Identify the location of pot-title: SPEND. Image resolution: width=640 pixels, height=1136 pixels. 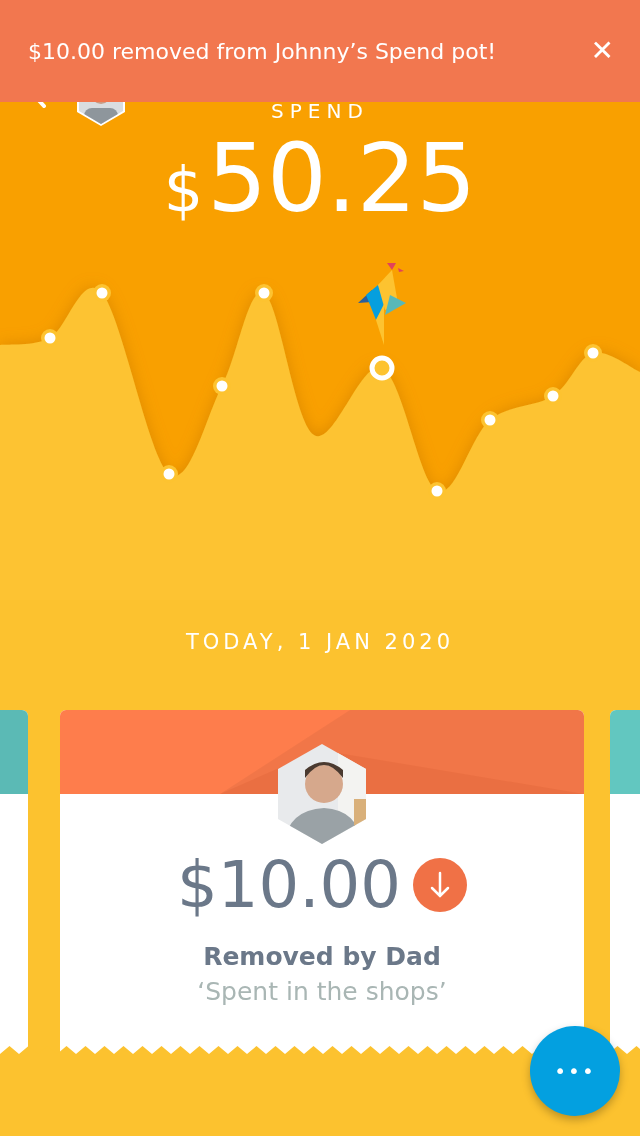
(320, 110).